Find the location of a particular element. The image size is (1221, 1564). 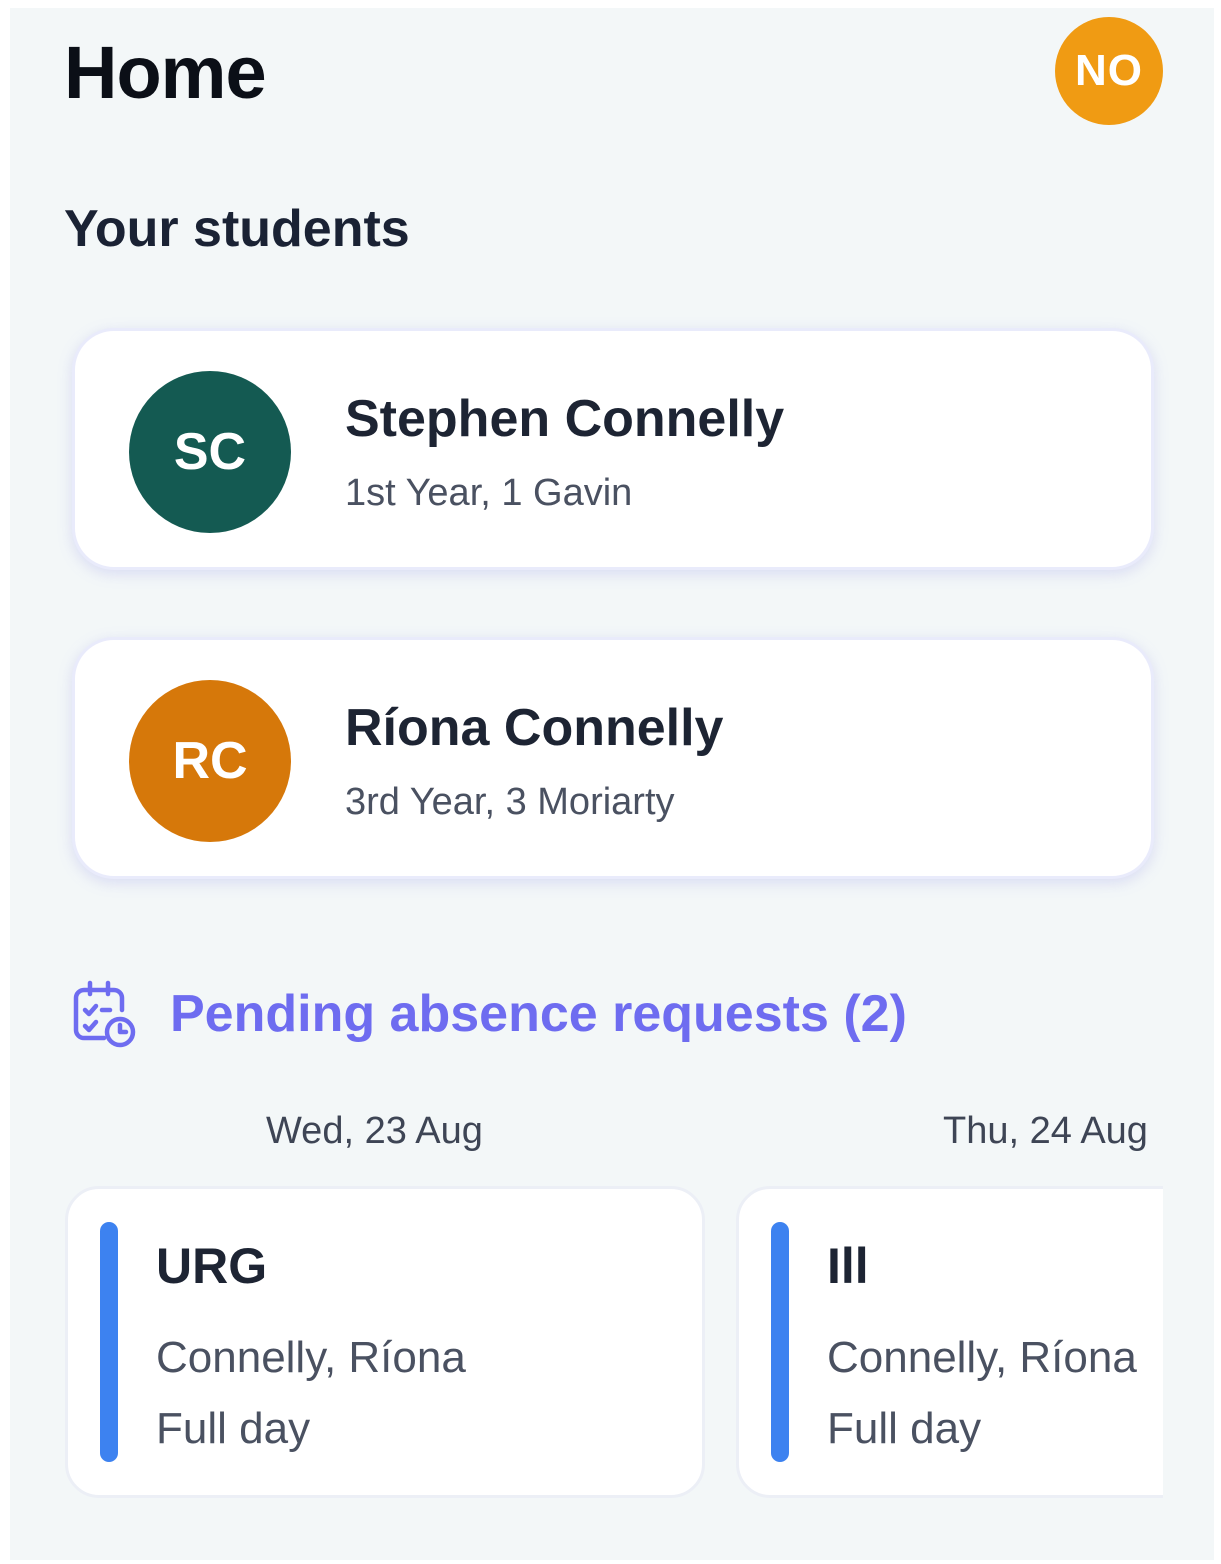

request-date: Thu, 24 Aug is located at coordinates (1045, 1131).